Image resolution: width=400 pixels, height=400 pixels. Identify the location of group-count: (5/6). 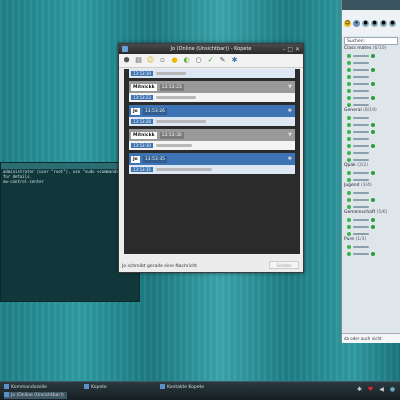
(382, 212).